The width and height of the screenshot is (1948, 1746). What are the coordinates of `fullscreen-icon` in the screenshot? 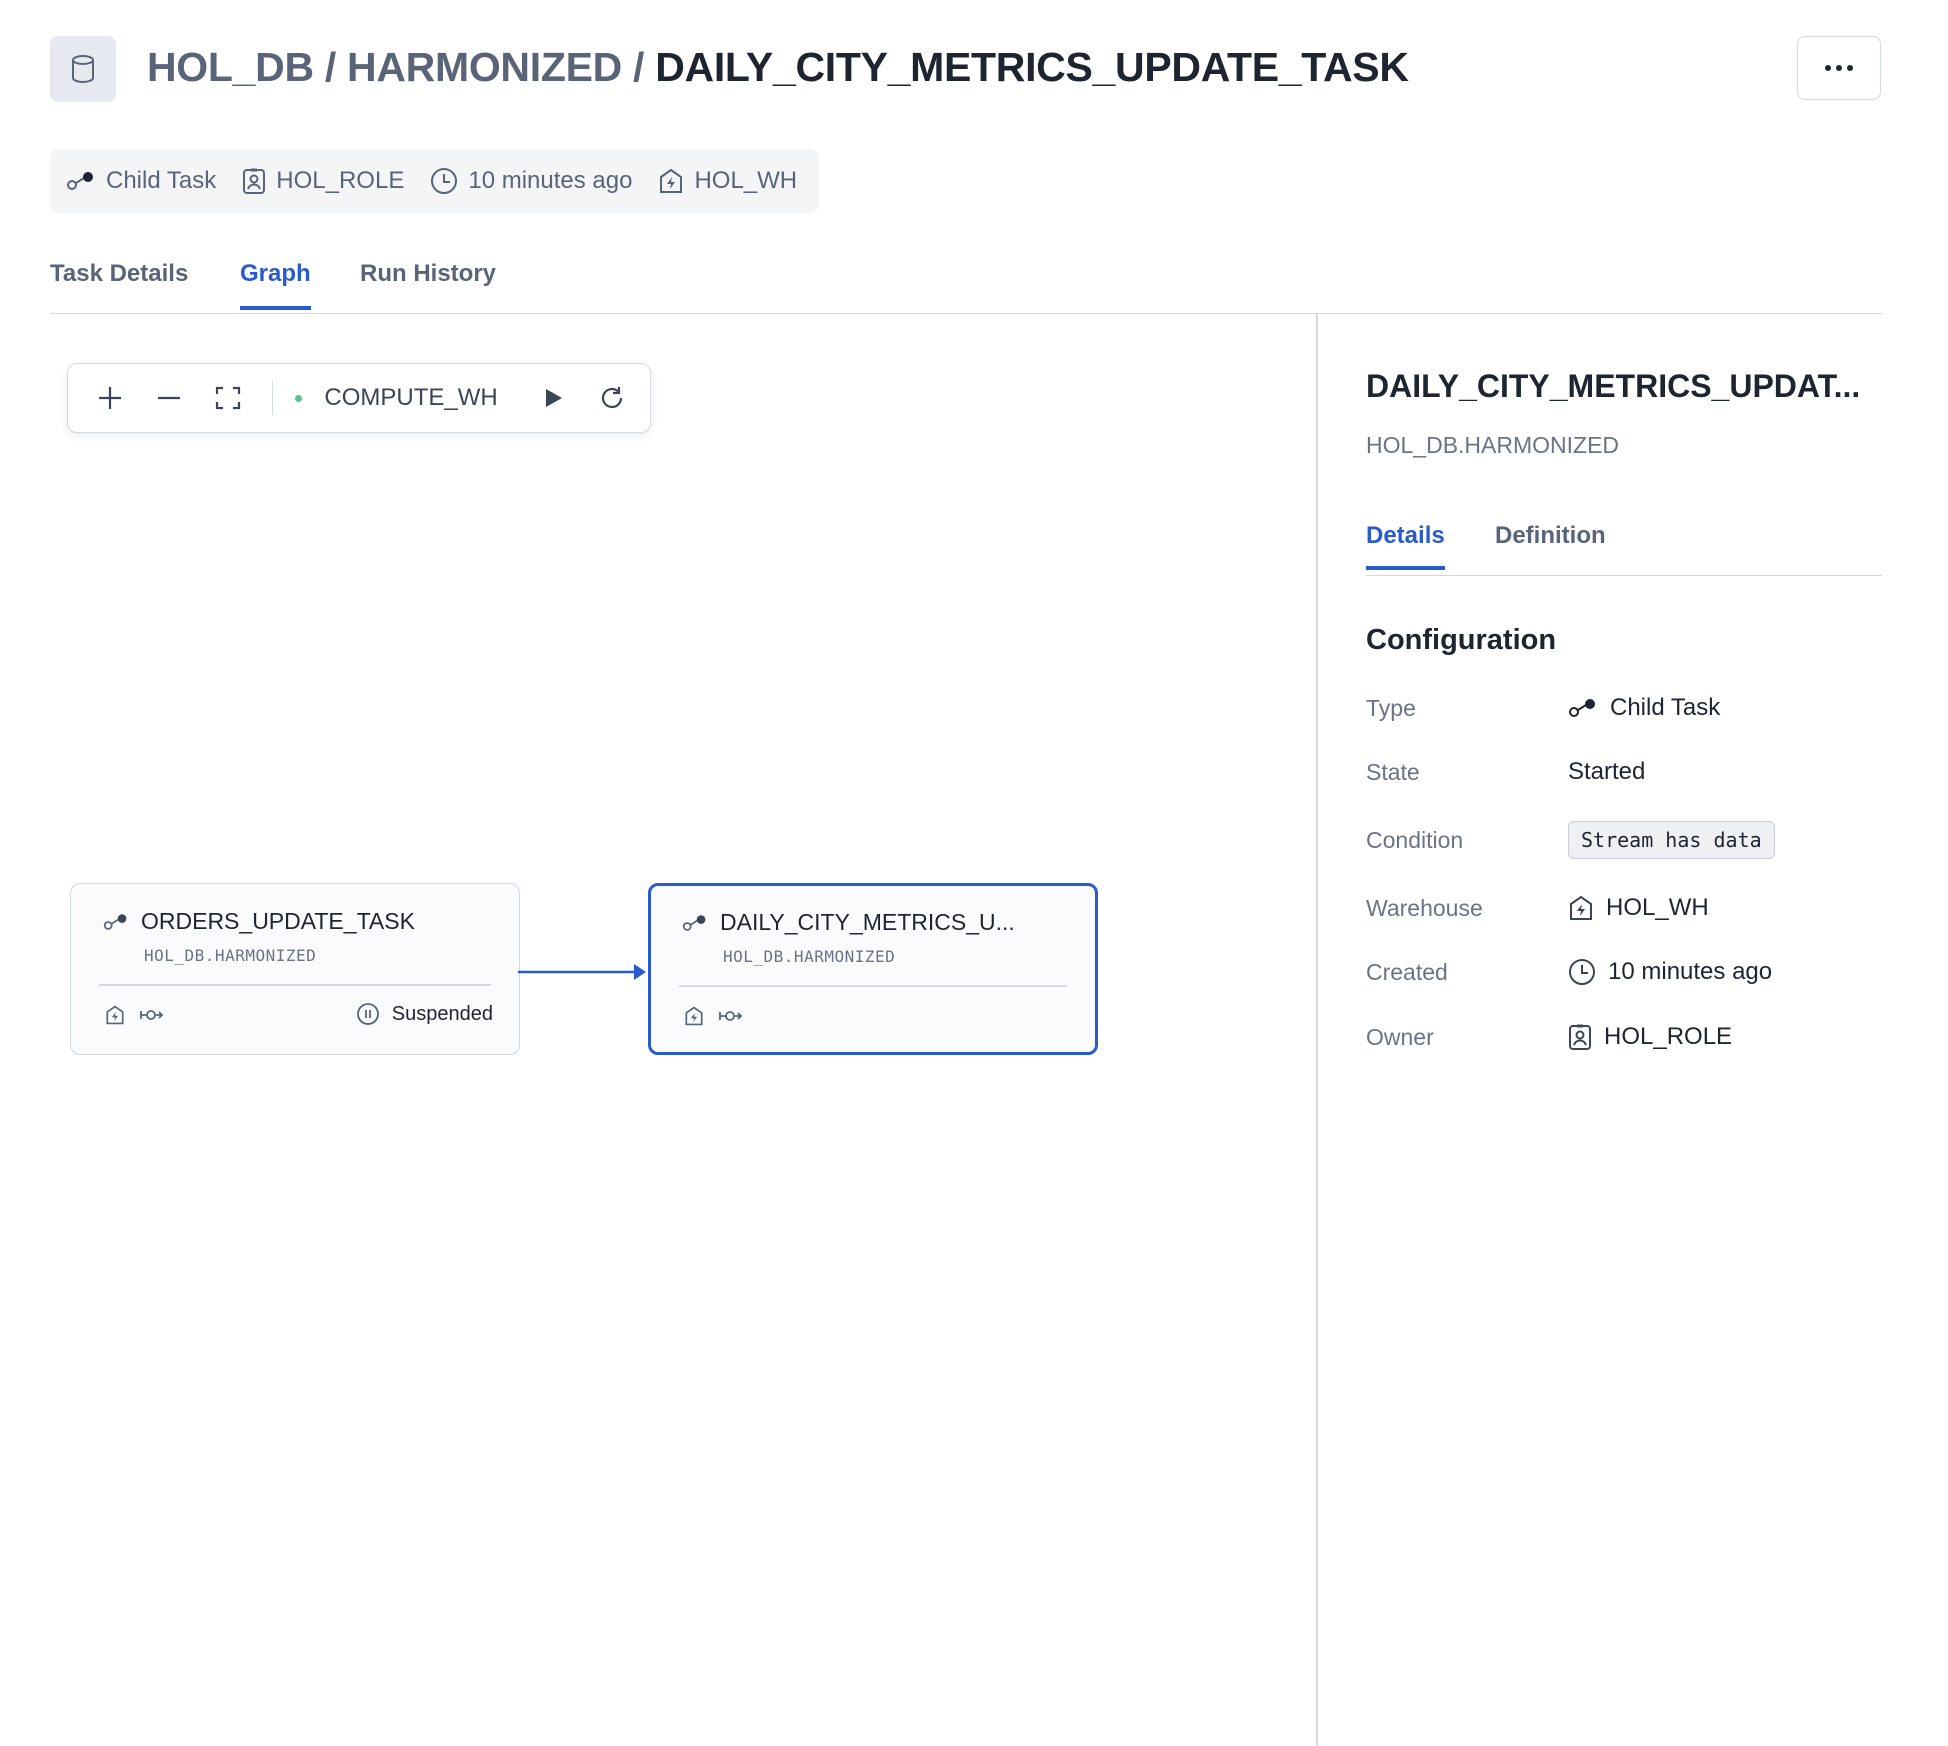 It's located at (228, 398).